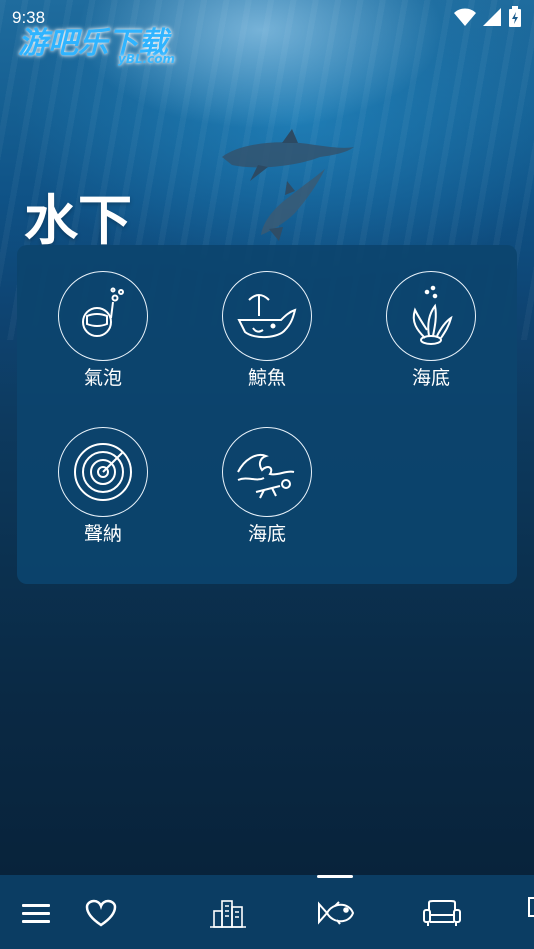 Image resolution: width=534 pixels, height=949 pixels. I want to click on active-tab-indicator, so click(335, 876).